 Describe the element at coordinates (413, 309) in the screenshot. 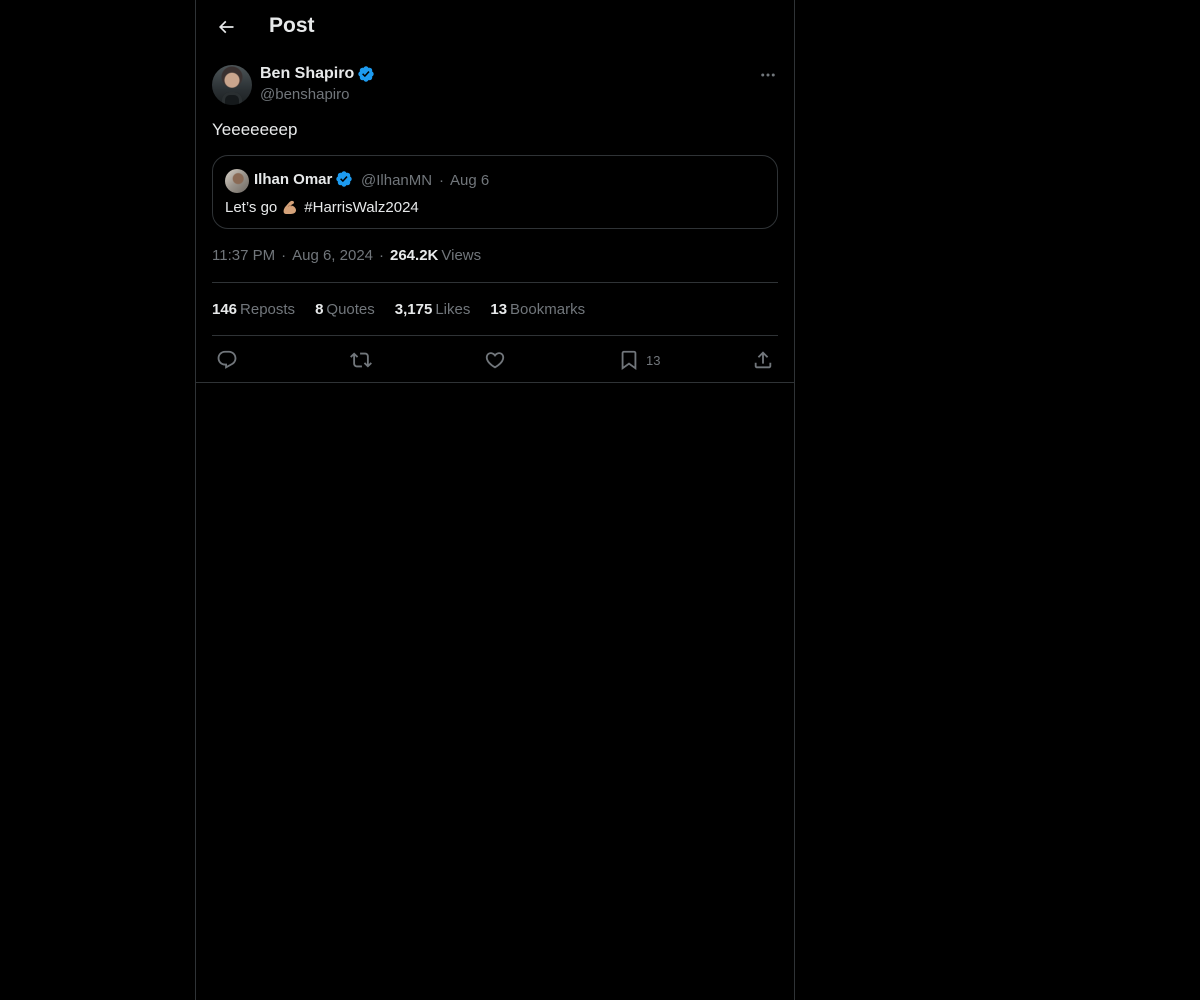

I see `likes-count: 3,175` at that location.